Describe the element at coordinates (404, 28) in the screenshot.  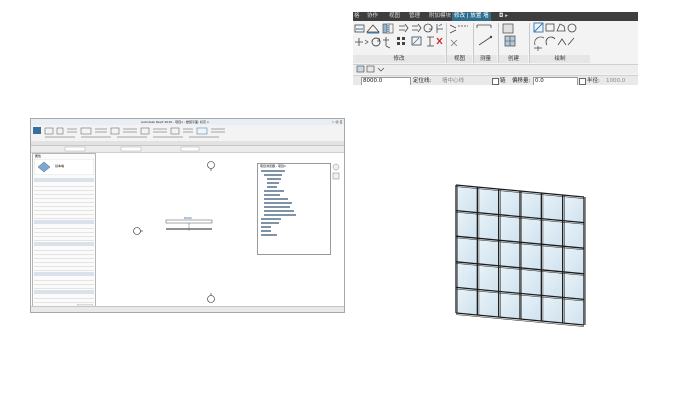
I see `move-icon` at that location.